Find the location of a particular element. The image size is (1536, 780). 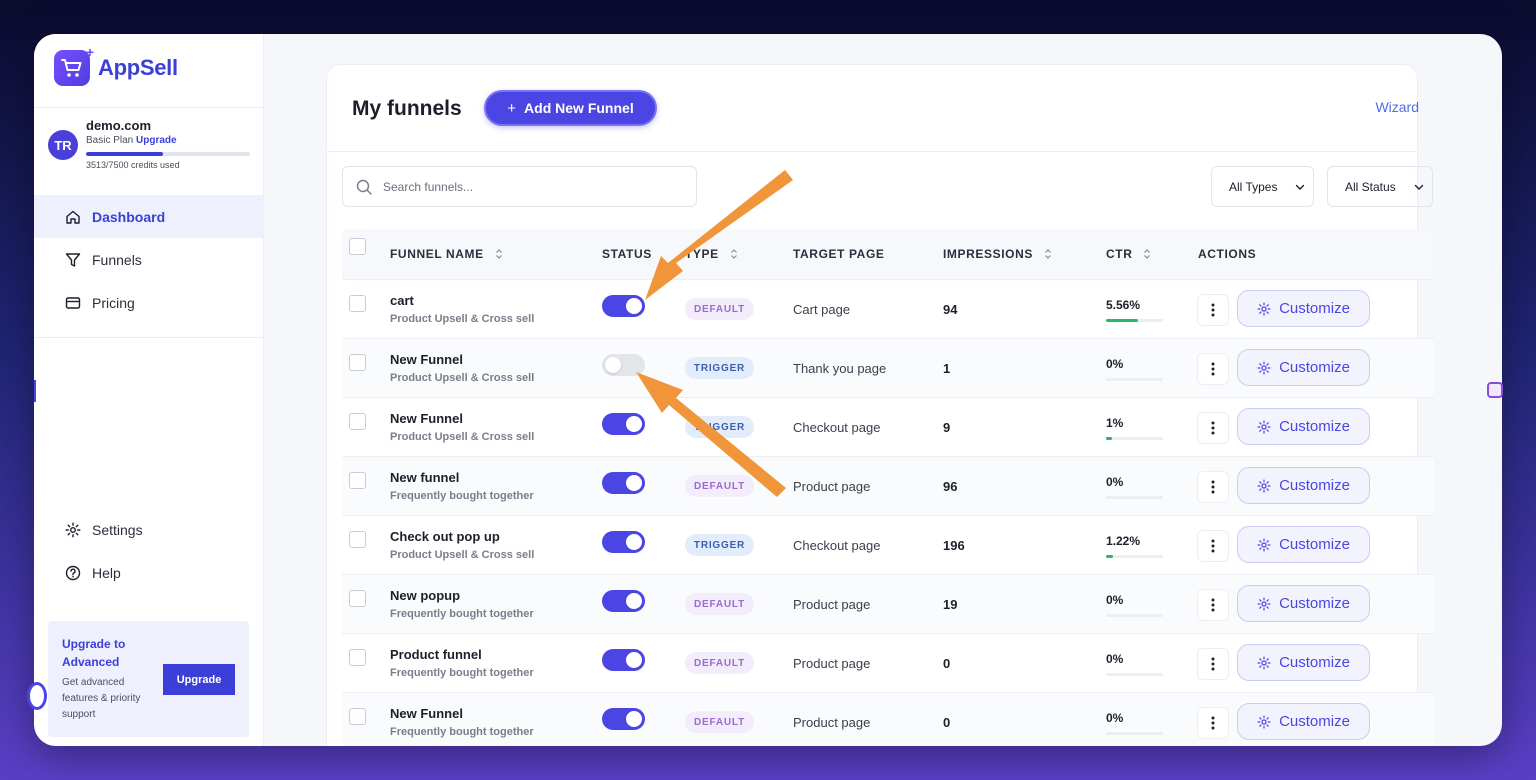

plus-icon: + is located at coordinates (512, 108).